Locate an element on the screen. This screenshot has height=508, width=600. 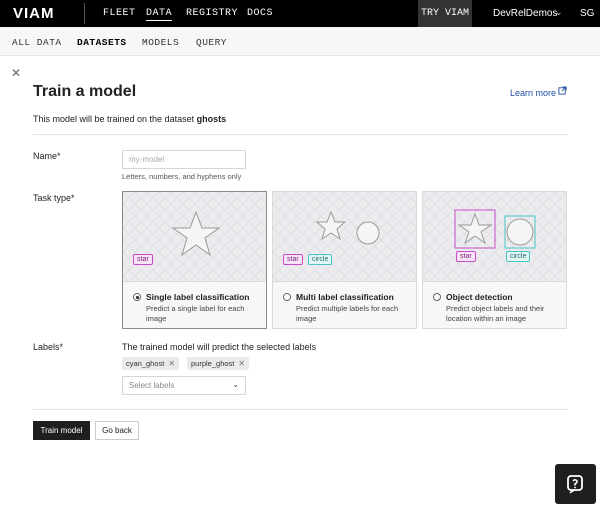
logo-divider is located at coordinates (84, 13).